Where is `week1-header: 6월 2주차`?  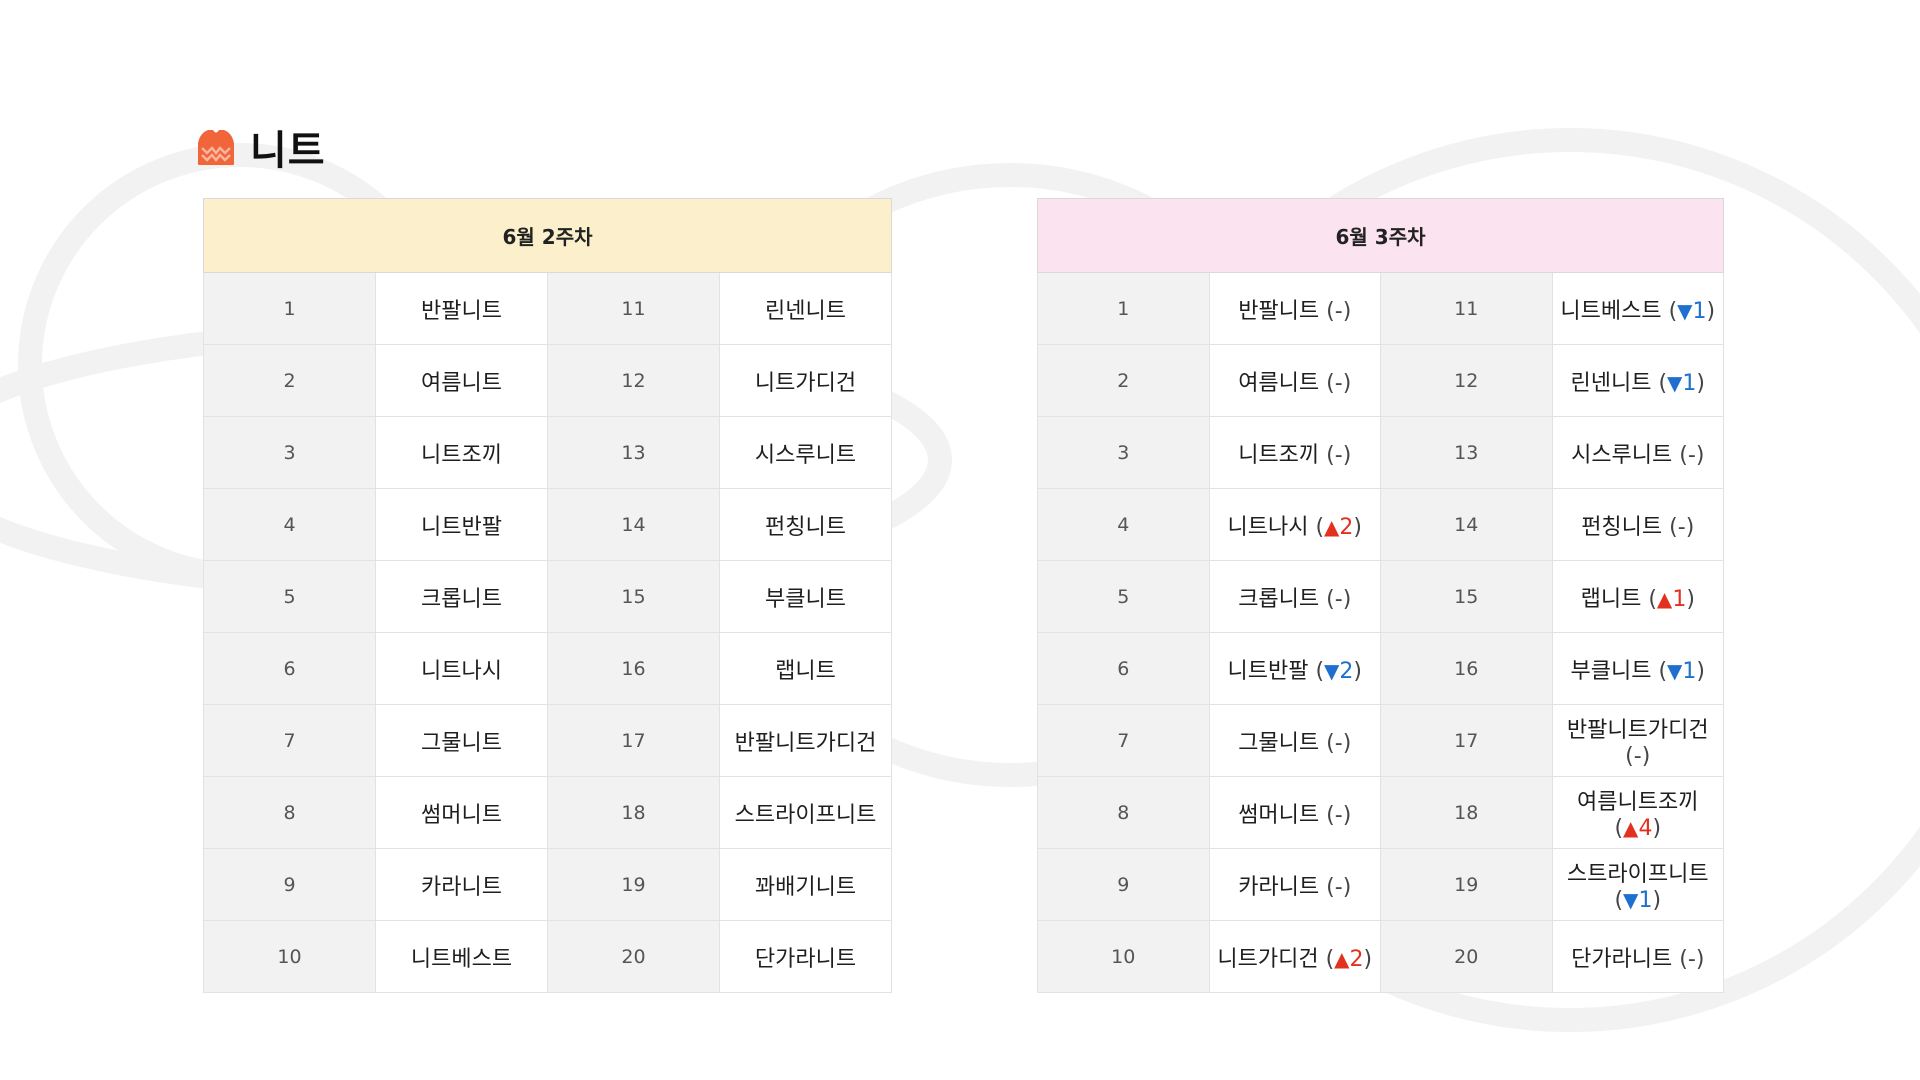
week1-header: 6월 2주차 is located at coordinates (547, 235).